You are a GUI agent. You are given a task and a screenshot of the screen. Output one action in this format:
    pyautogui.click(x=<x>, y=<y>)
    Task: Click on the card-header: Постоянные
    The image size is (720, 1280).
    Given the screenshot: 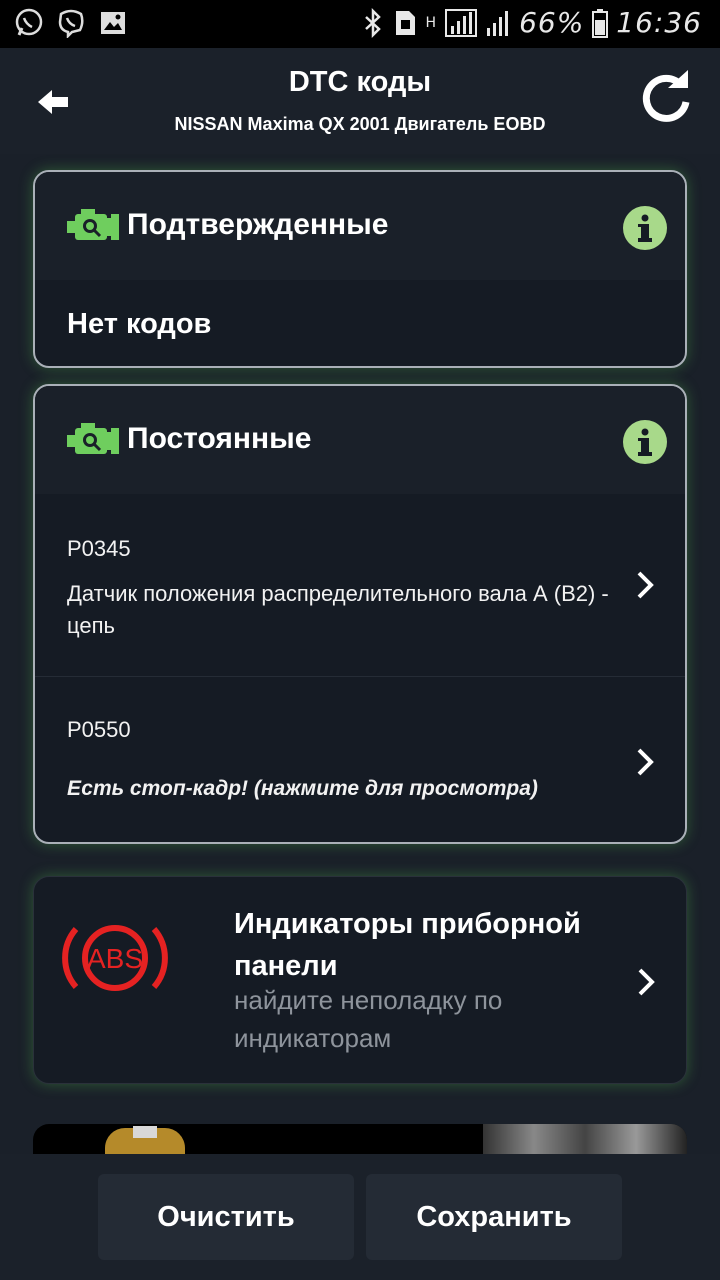 What is the action you would take?
    pyautogui.click(x=360, y=440)
    